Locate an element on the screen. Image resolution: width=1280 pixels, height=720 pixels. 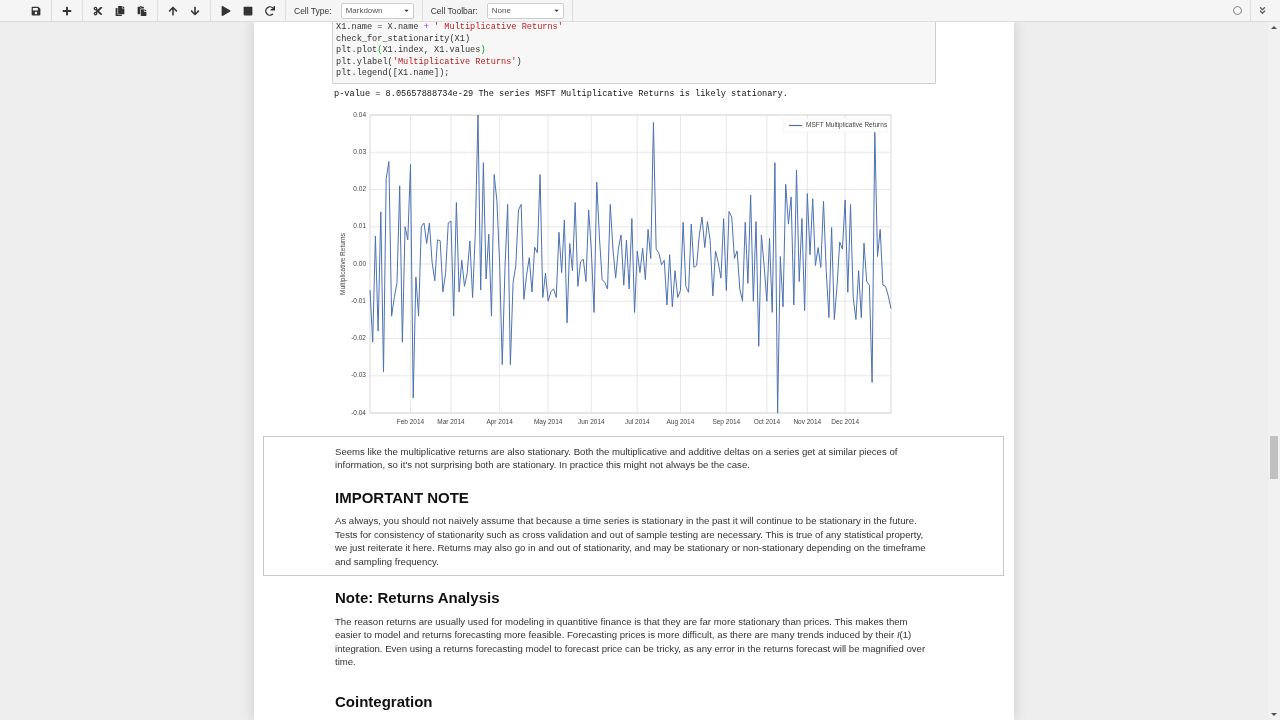
selected-cell is located at coordinates (633, 505).